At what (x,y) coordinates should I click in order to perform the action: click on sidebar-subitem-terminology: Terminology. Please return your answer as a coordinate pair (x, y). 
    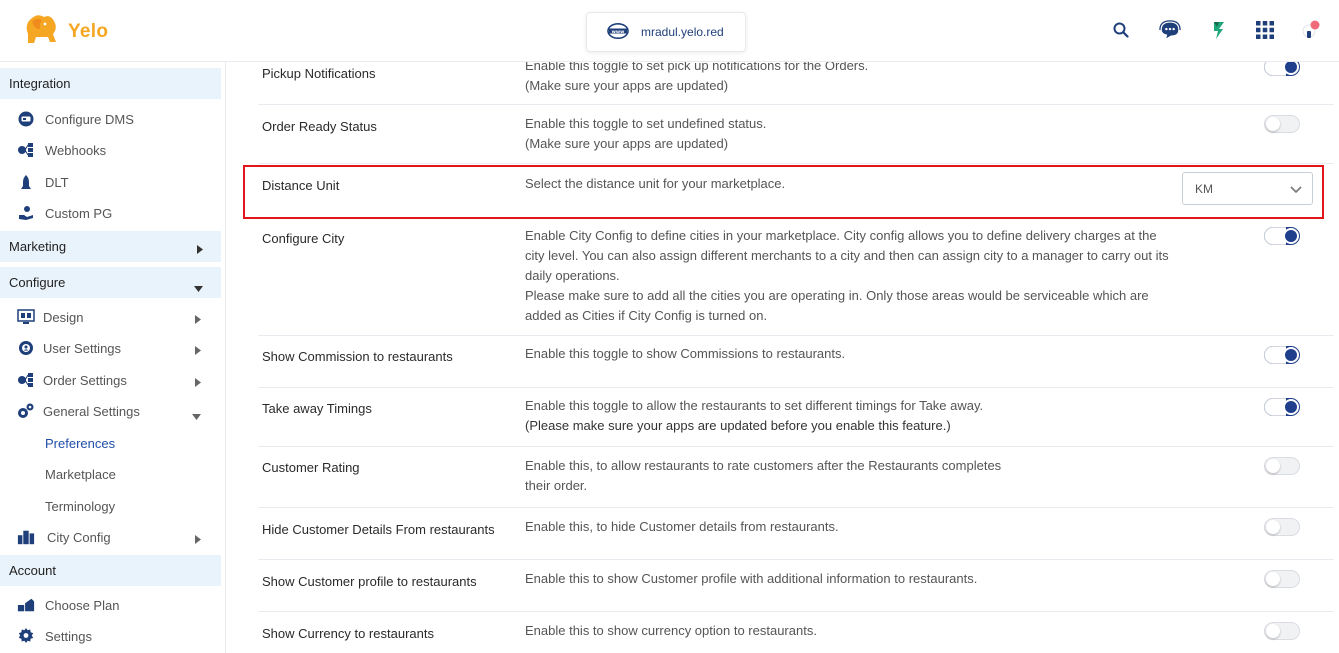
    Looking at the image, I should click on (110, 506).